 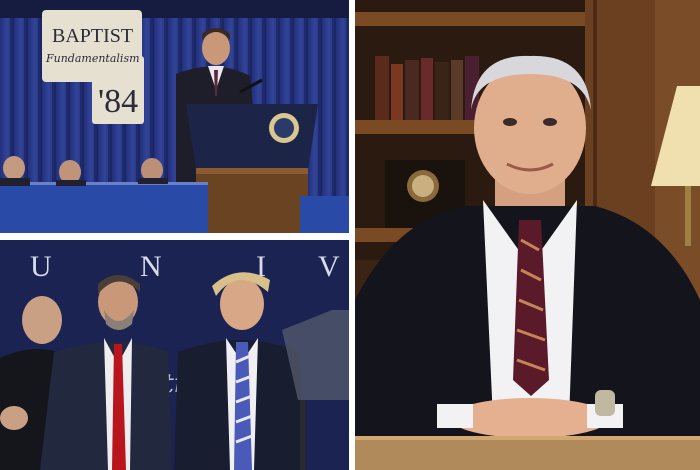 I want to click on backdrop-letter-1: U, so click(x=41, y=266).